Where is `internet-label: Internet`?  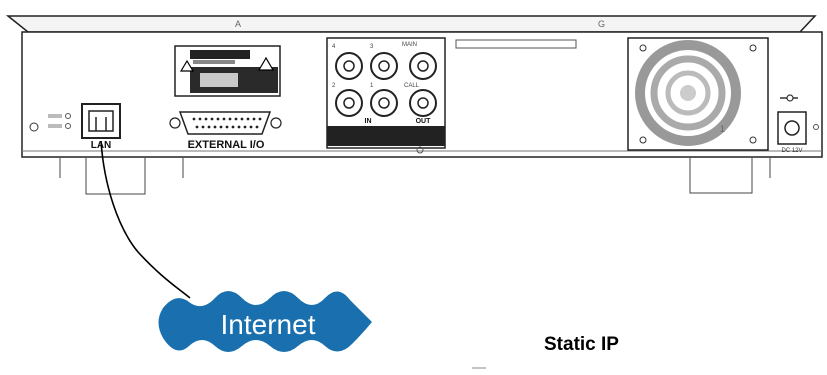
internet-label: Internet is located at coordinates (268, 324).